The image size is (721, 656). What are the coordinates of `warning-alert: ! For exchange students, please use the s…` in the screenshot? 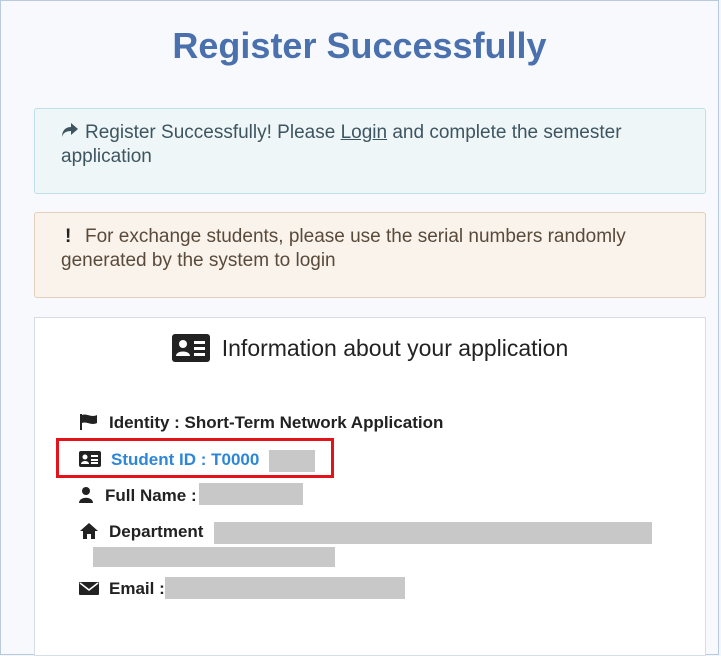 It's located at (370, 255).